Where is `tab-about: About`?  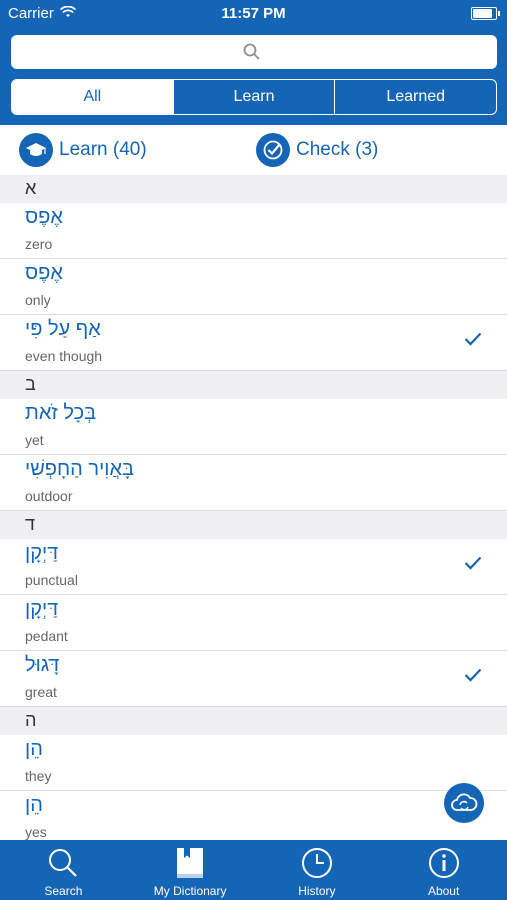
tab-about: About is located at coordinates (443, 870).